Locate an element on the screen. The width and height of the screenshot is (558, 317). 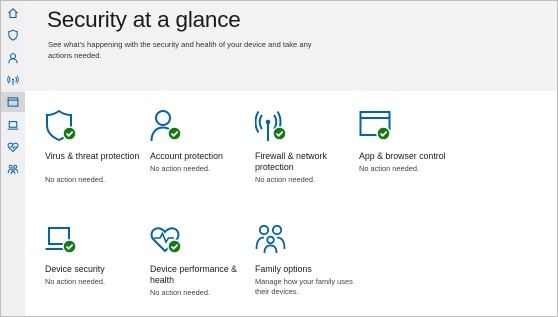
sidebar-item-firewall is located at coordinates (13, 80).